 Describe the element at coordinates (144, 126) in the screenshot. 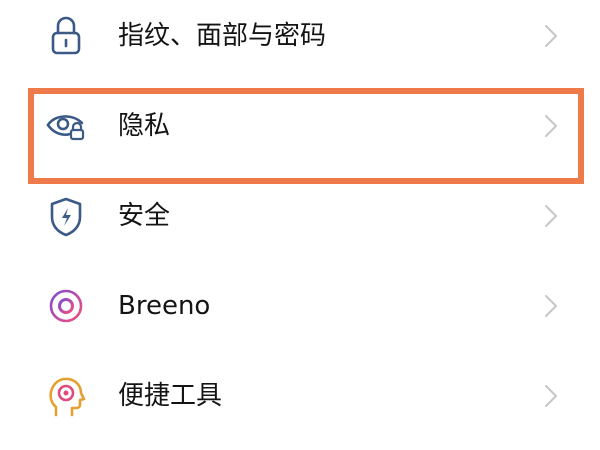

I see `settings-item-label: 隐私` at that location.